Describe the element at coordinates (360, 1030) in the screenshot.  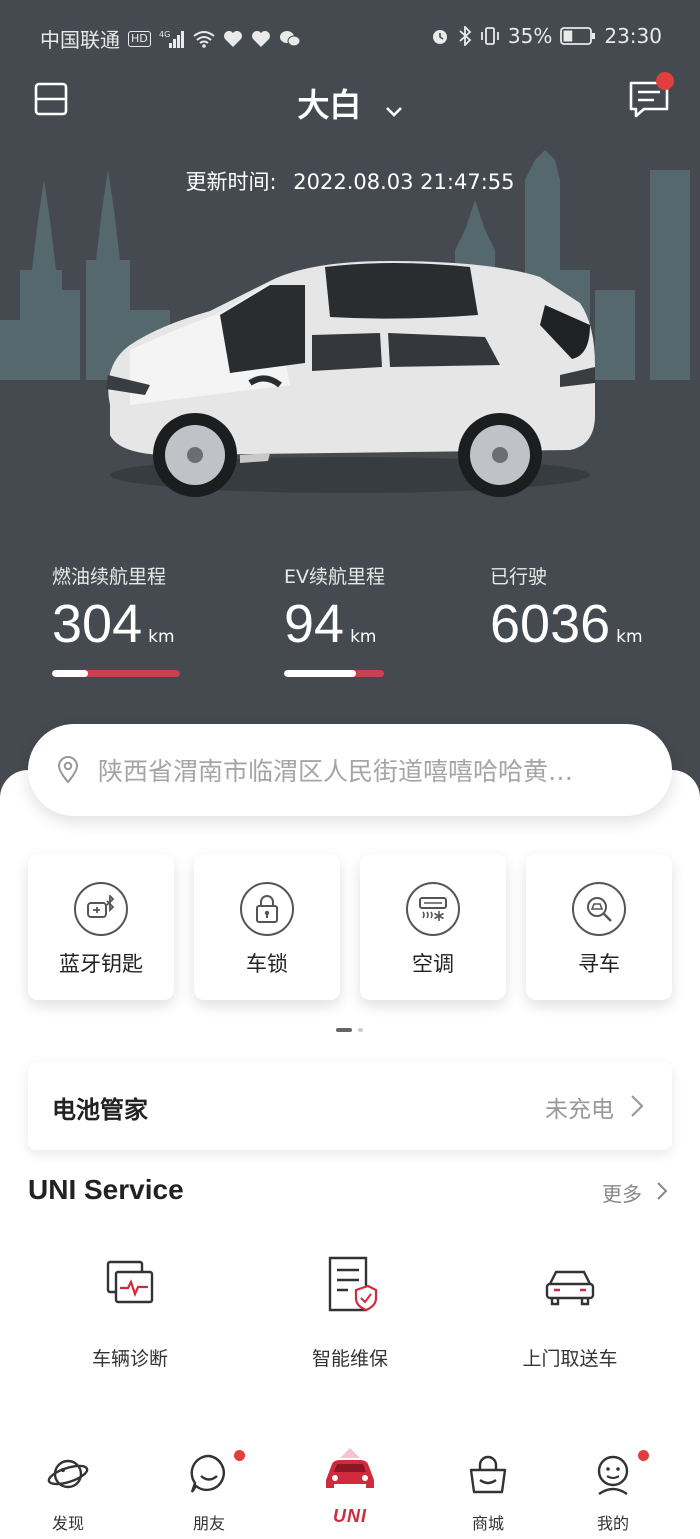
I see `pager-dot` at that location.